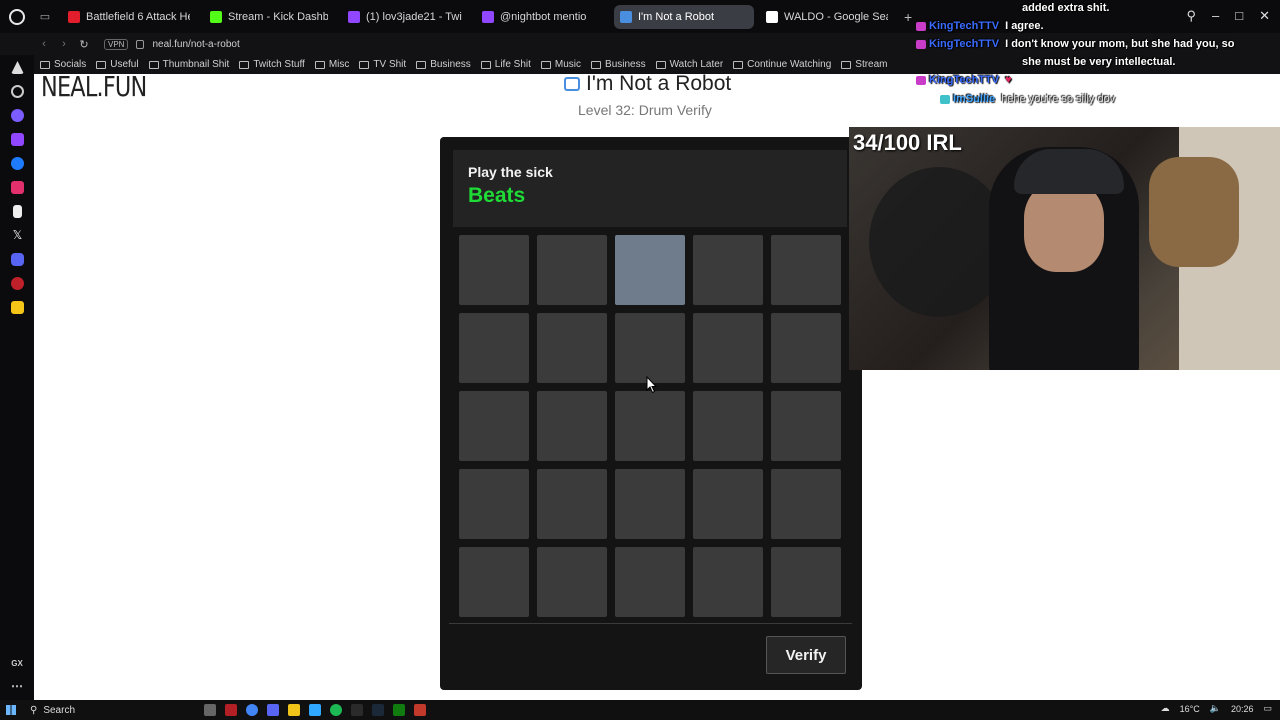 The image size is (1280, 720). What do you see at coordinates (378, 710) in the screenshot?
I see `steam-icon` at bounding box center [378, 710].